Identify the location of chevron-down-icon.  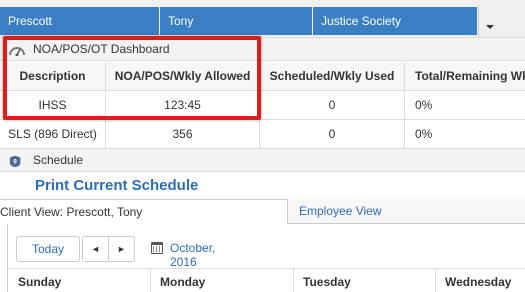
(490, 27).